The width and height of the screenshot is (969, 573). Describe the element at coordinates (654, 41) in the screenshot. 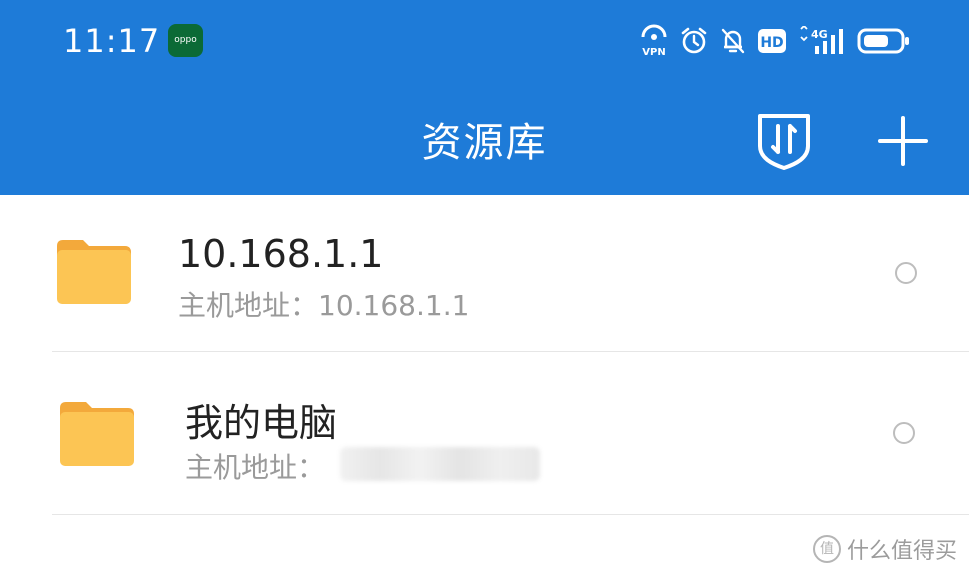

I see `vpn-icon: VPN` at that location.